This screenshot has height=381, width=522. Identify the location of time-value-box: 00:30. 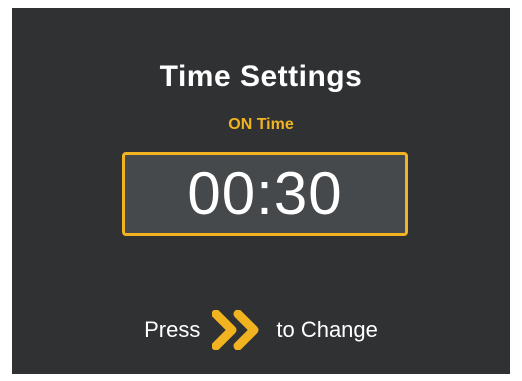
(265, 194).